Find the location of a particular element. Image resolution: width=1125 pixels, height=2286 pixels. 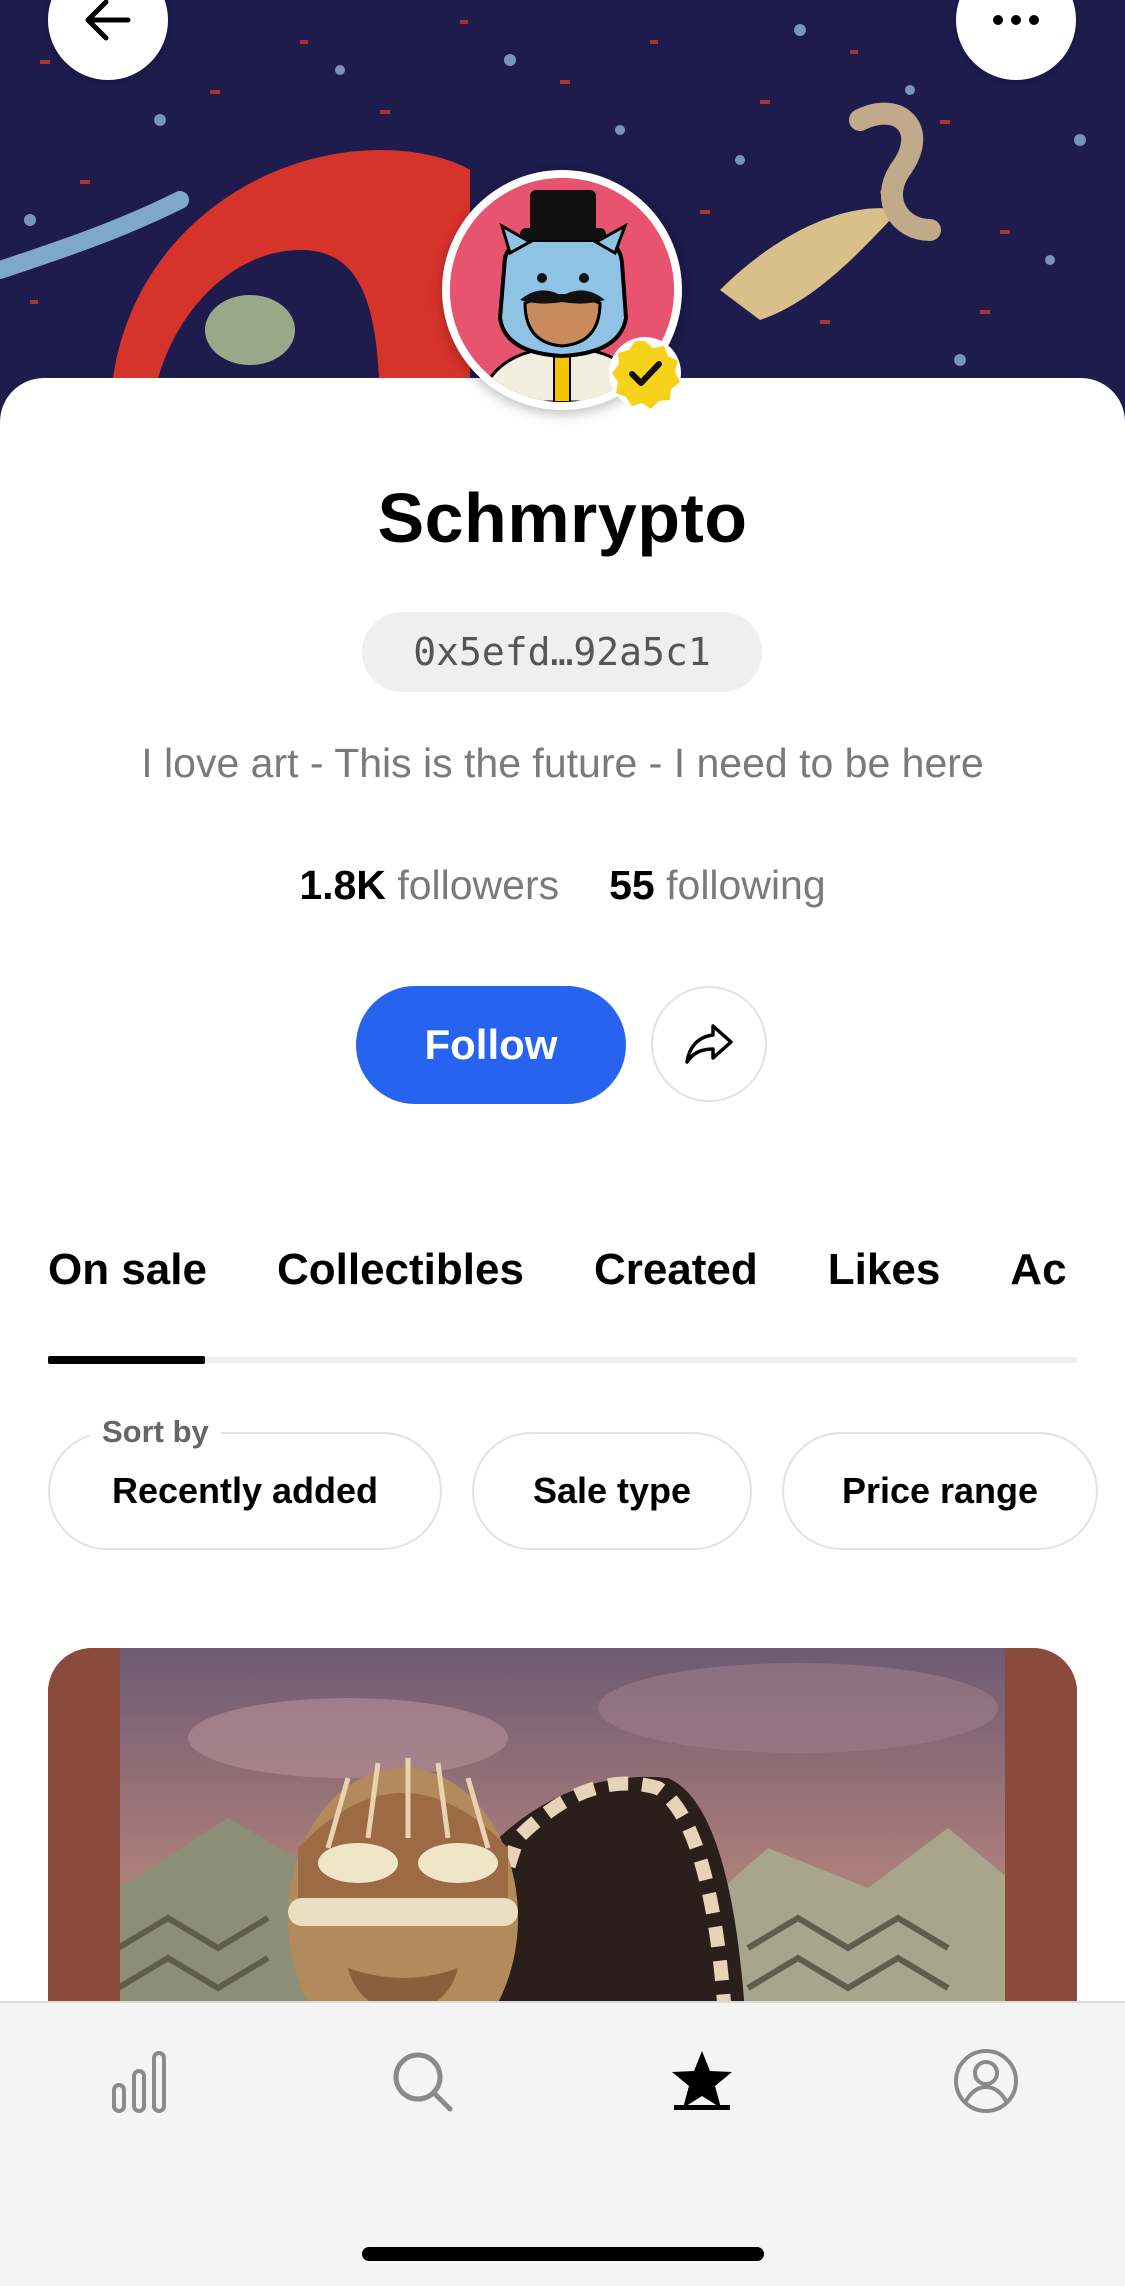

sale-type-filter: Sale type is located at coordinates (612, 1491).